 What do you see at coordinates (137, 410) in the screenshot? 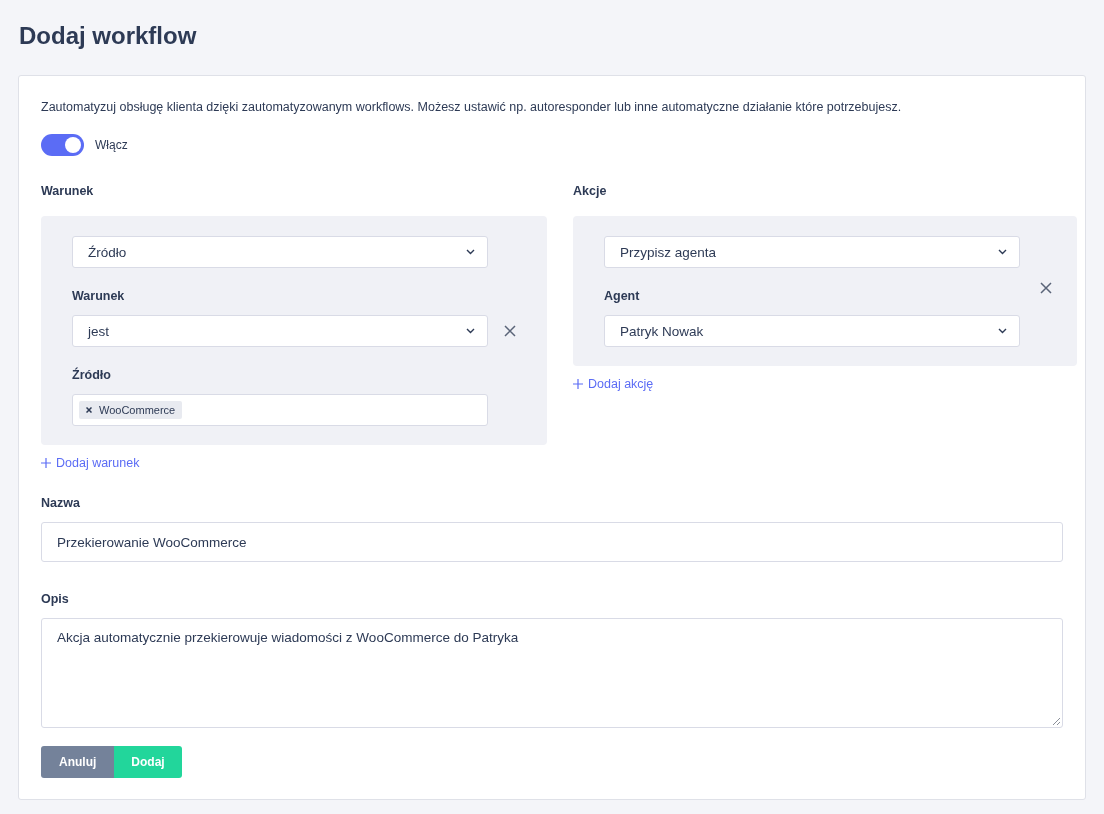
I see `tag-label: WooCommerce` at bounding box center [137, 410].